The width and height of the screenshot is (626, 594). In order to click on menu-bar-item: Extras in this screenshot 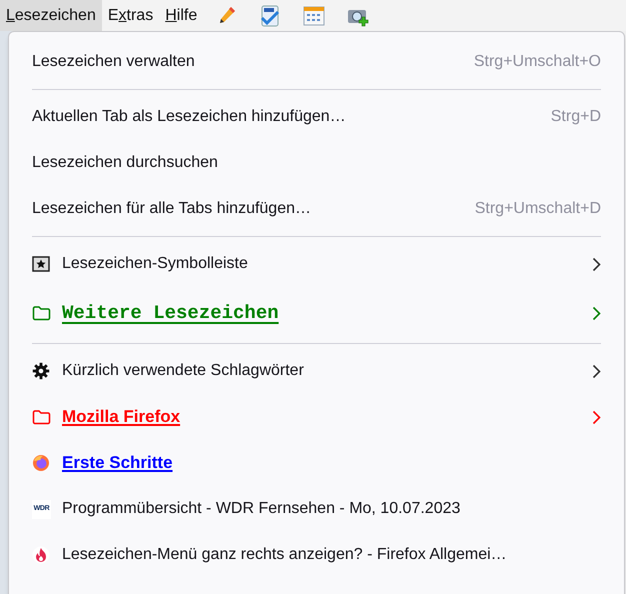, I will do `click(131, 15)`.